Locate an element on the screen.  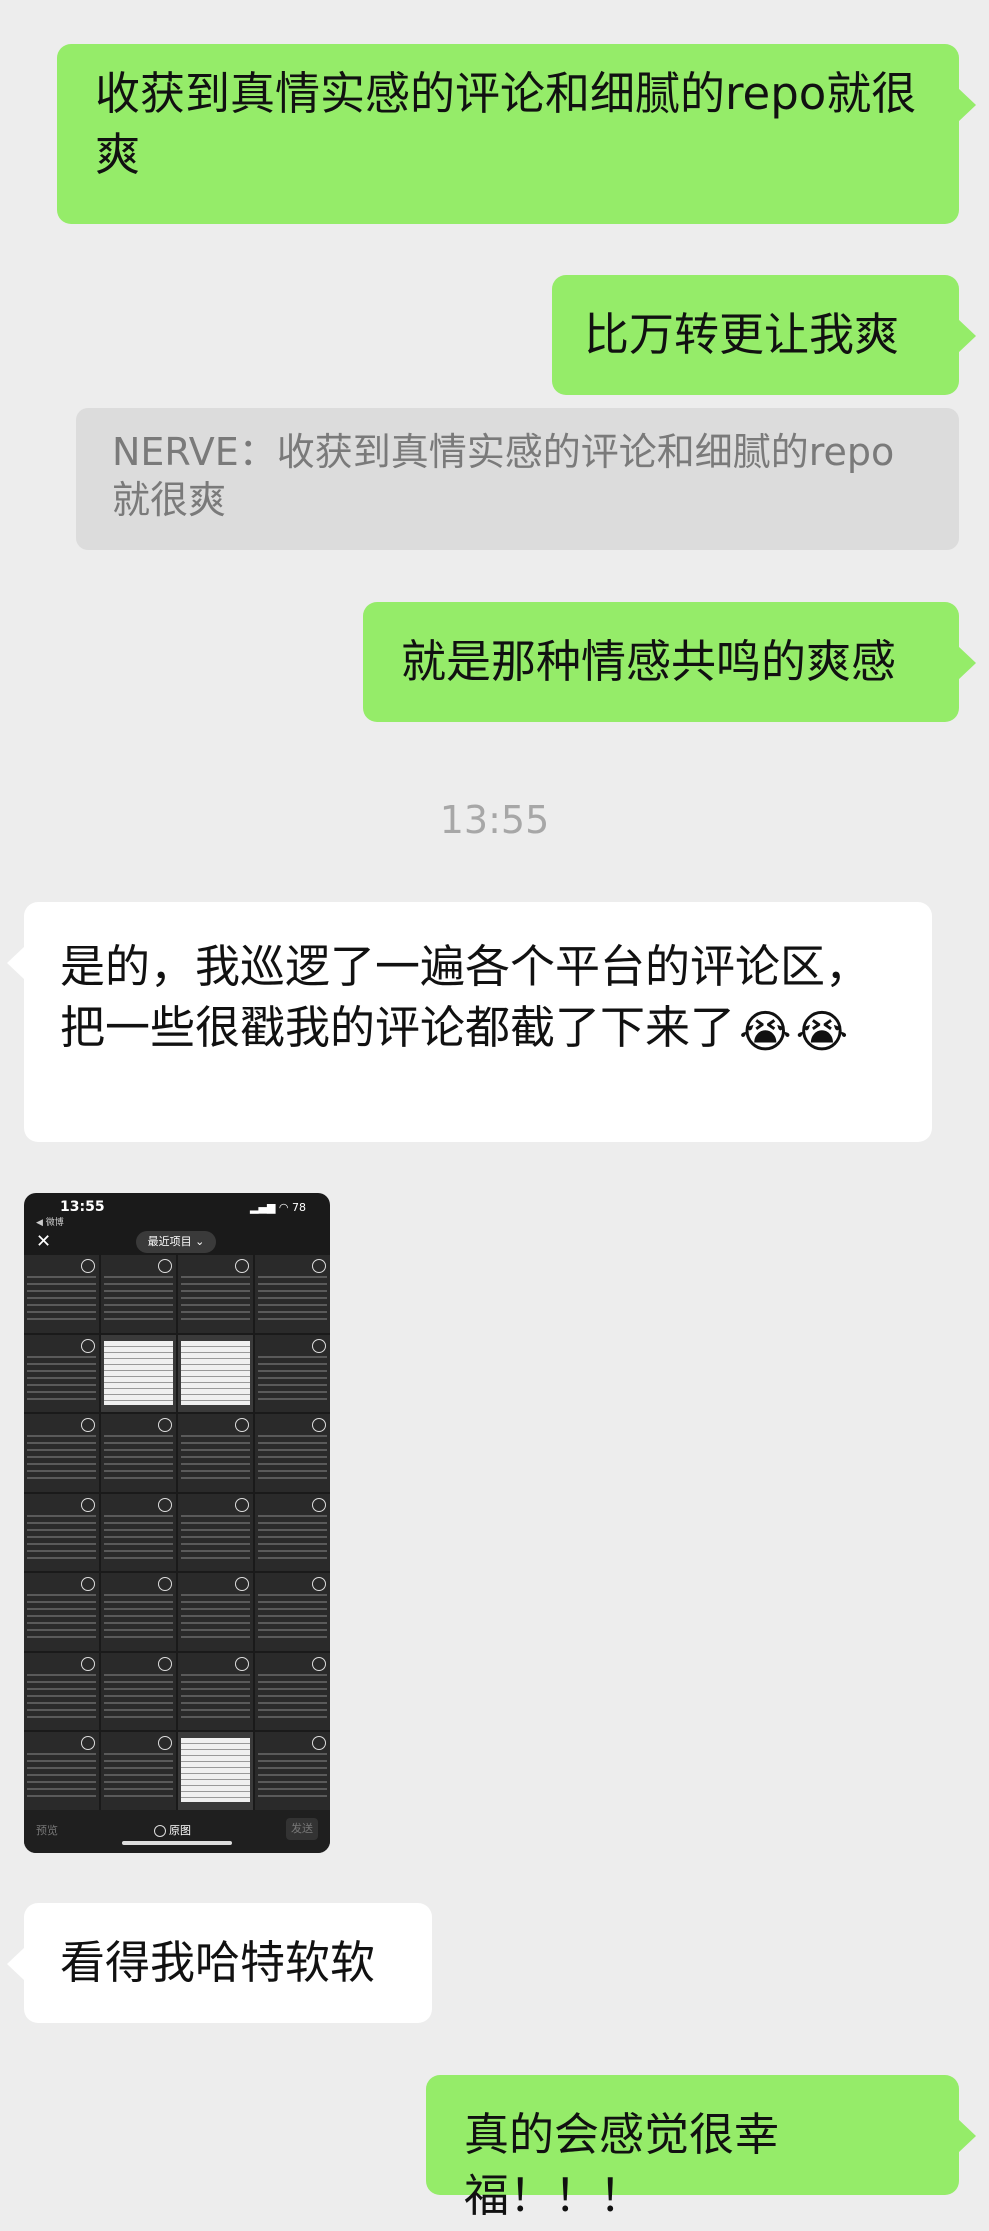
thumb-home-indicator is located at coordinates (177, 1843).